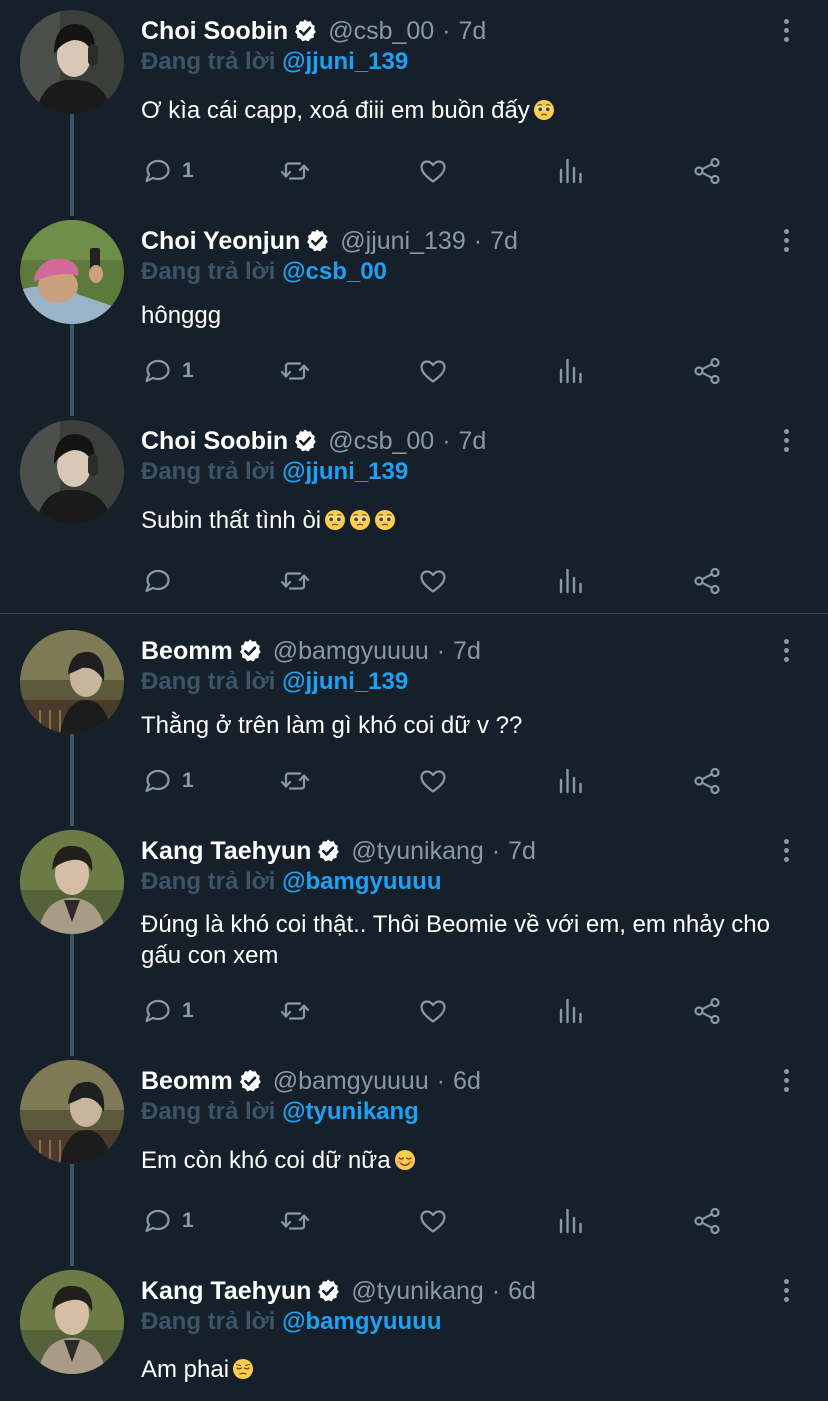  I want to click on tweet-text-content: hônggg, so click(181, 315).